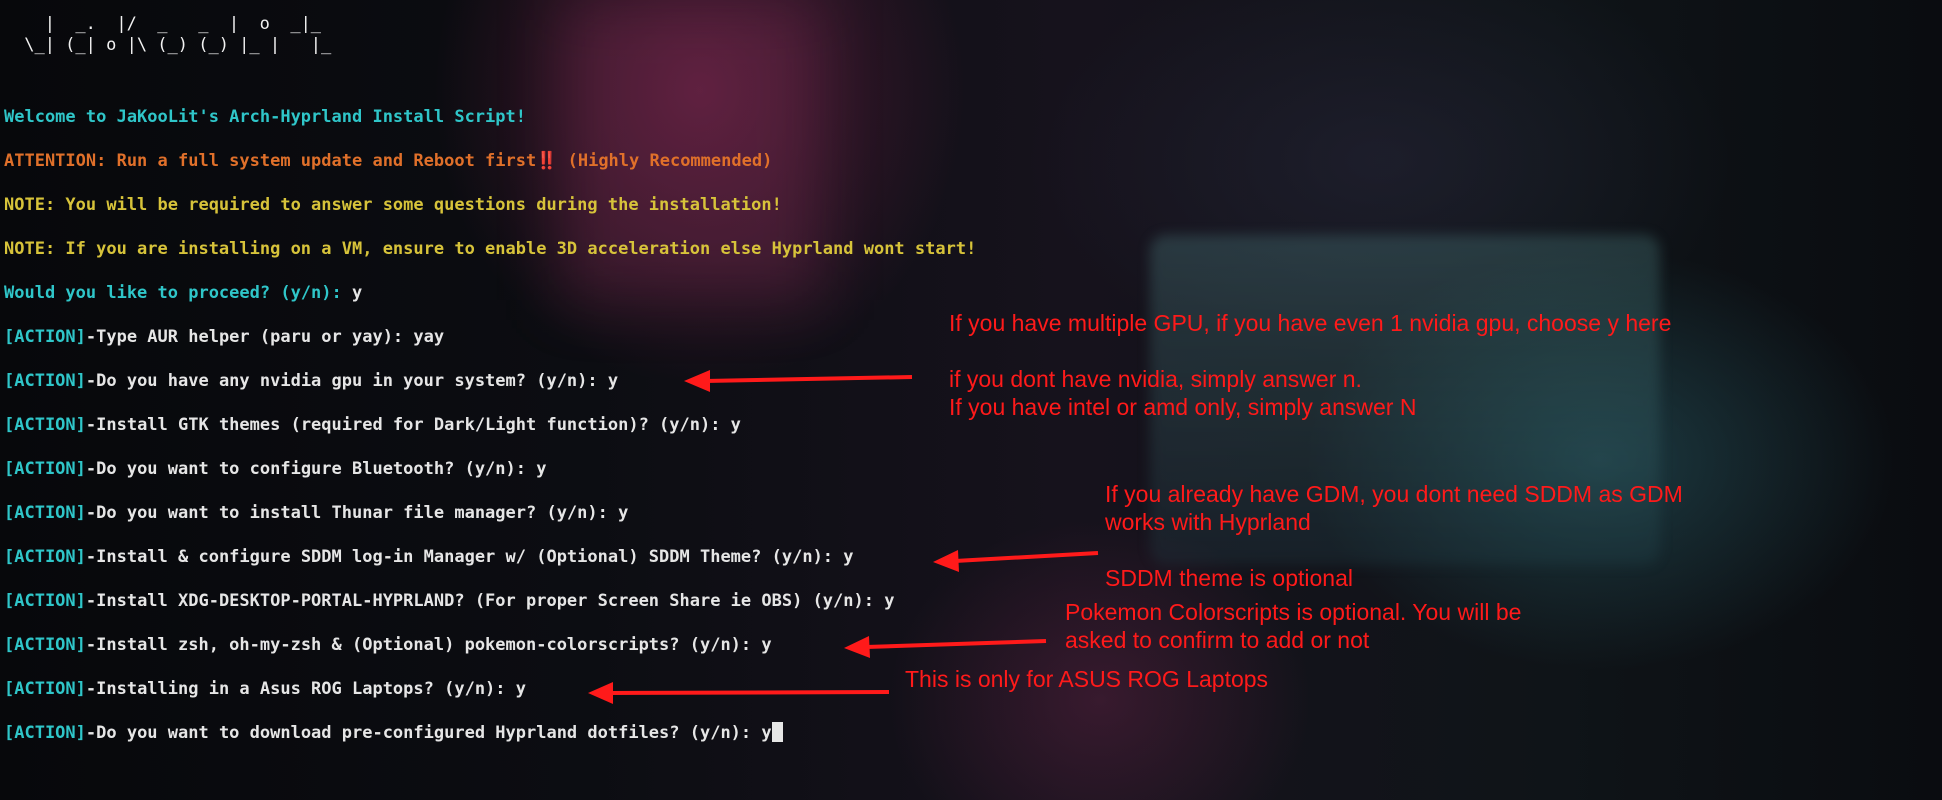 Image resolution: width=1942 pixels, height=800 pixels. I want to click on annotation-arrows, so click(843, 537).